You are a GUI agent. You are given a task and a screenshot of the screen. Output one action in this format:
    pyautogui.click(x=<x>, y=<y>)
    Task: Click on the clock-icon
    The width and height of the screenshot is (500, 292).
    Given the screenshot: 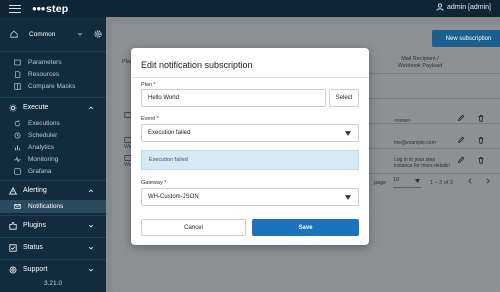 What is the action you would take?
    pyautogui.click(x=17, y=135)
    